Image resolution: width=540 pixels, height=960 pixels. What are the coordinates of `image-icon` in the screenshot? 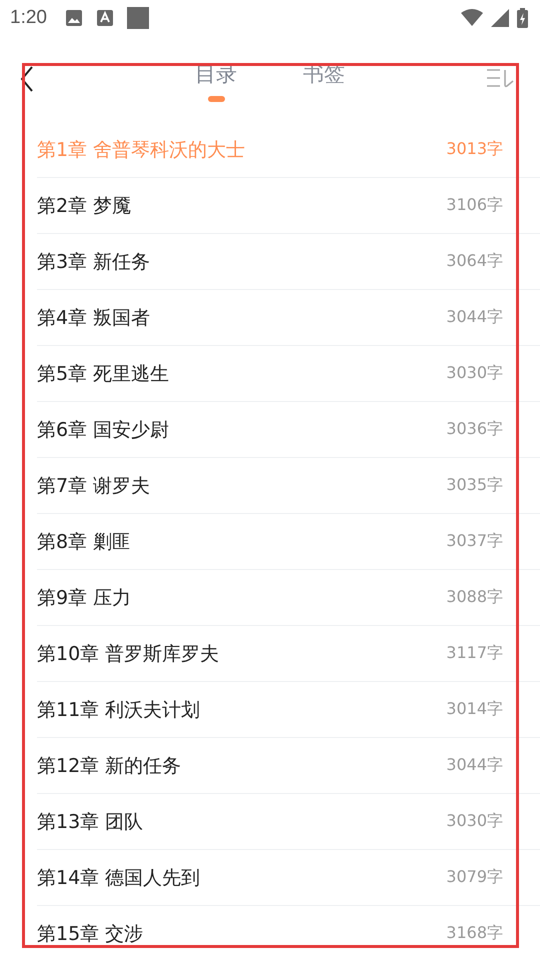 It's located at (73, 18).